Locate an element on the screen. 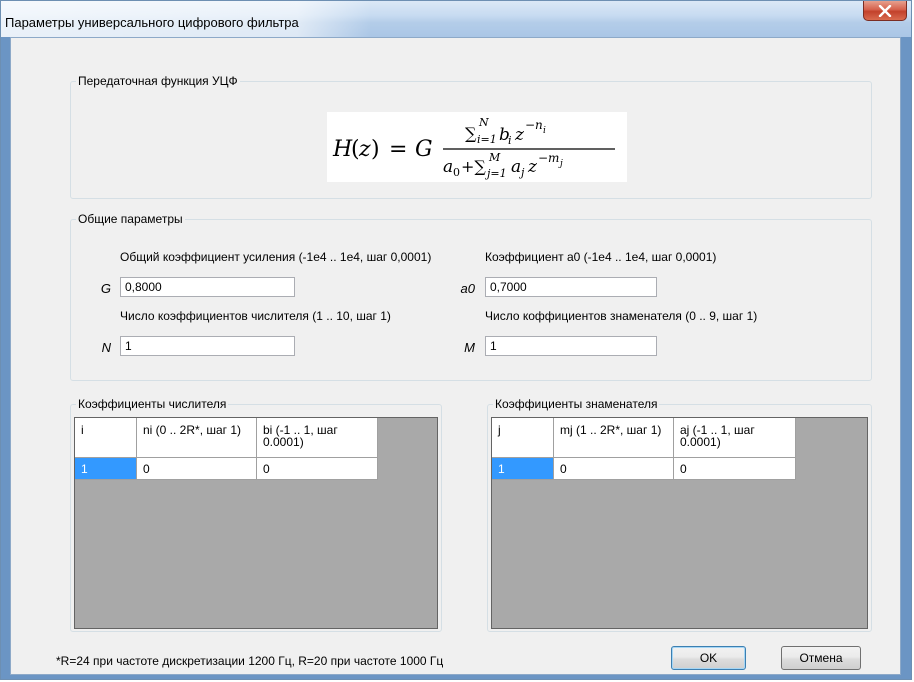 Image resolution: width=914 pixels, height=682 pixels. gain-symbol: G is located at coordinates (105, 288).